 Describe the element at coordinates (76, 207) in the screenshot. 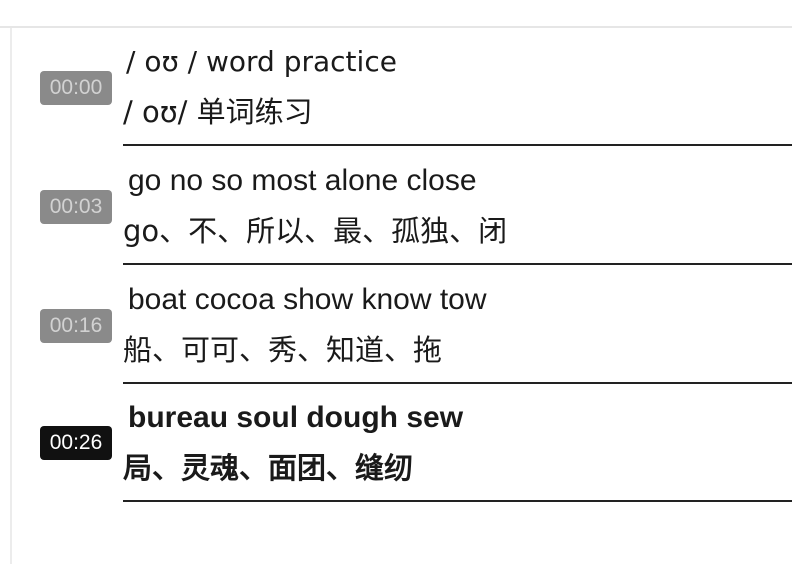

I see `timestamp-badge: 00:03` at that location.